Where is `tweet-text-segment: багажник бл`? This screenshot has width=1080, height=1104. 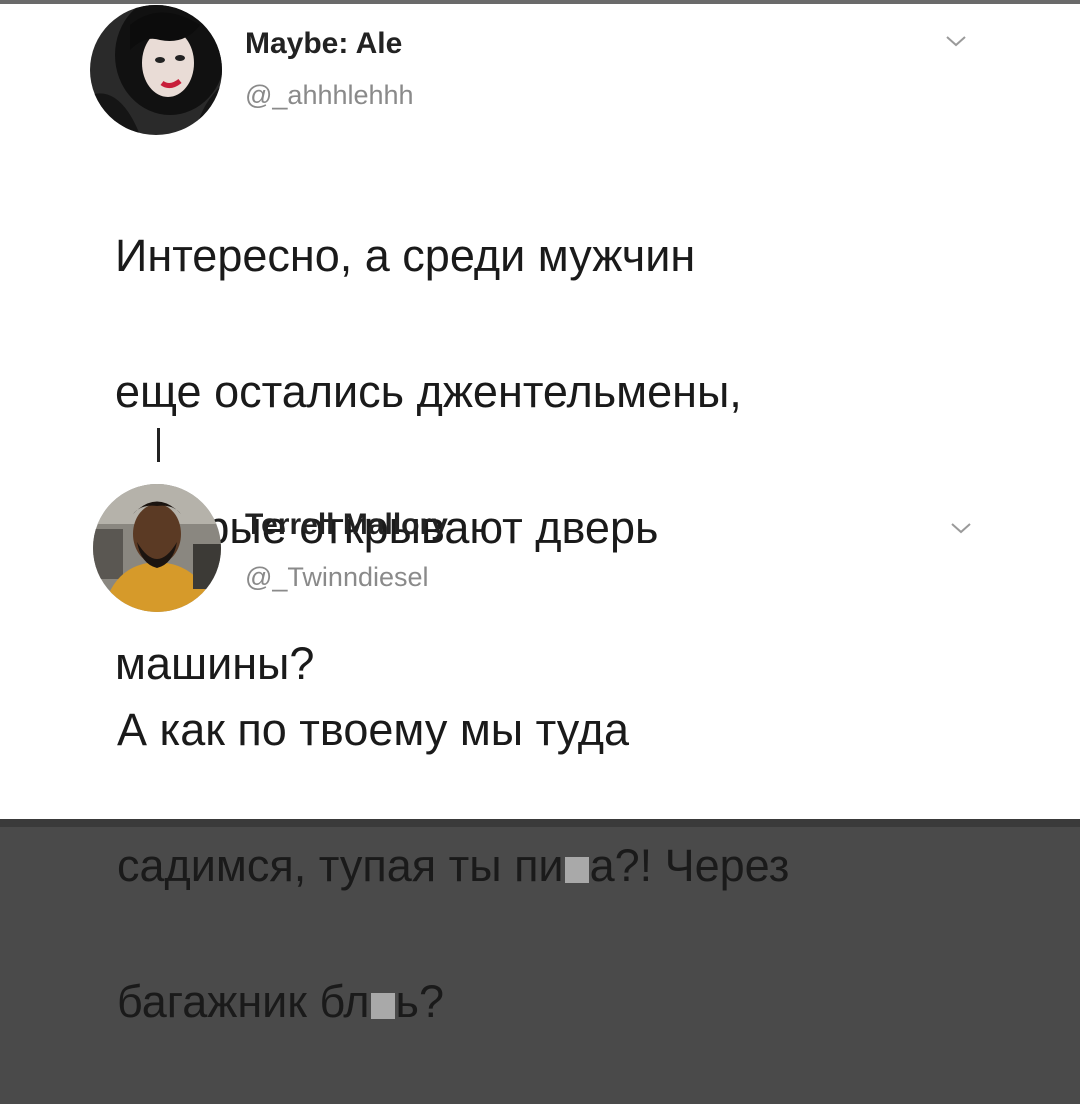 tweet-text-segment: багажник бл is located at coordinates (243, 1001).